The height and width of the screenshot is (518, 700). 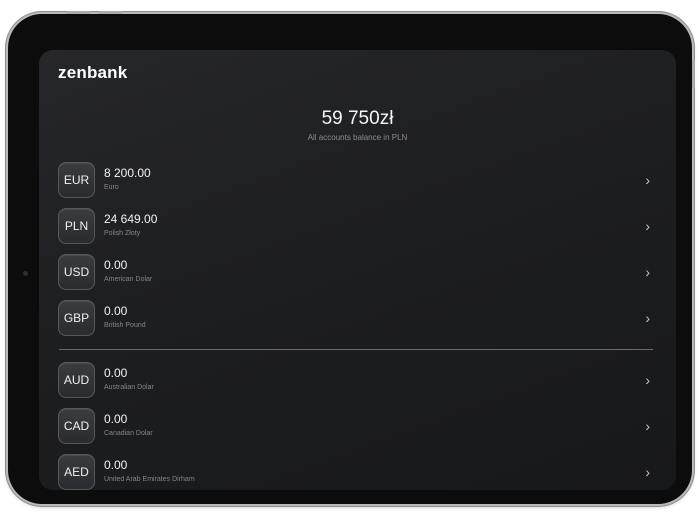 What do you see at coordinates (356, 383) in the screenshot?
I see `account-row-aud: AUD 0.00 Australian Dolar ›` at bounding box center [356, 383].